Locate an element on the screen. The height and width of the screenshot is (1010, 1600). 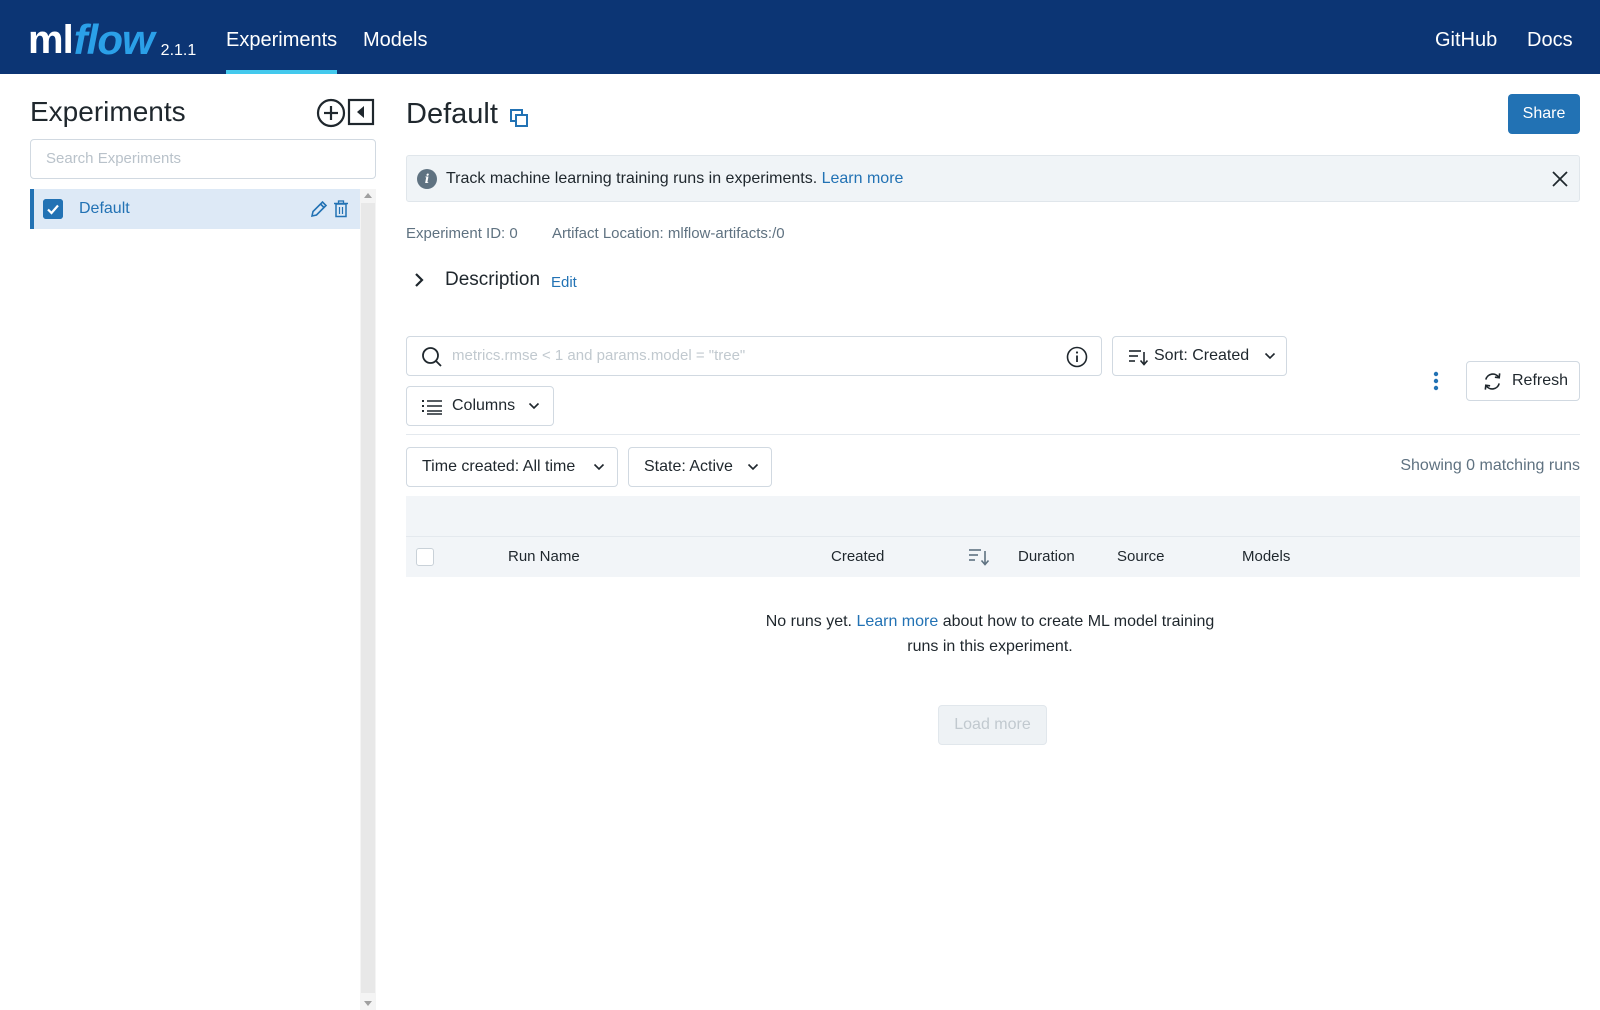
pencil-icon is located at coordinates (319, 209).